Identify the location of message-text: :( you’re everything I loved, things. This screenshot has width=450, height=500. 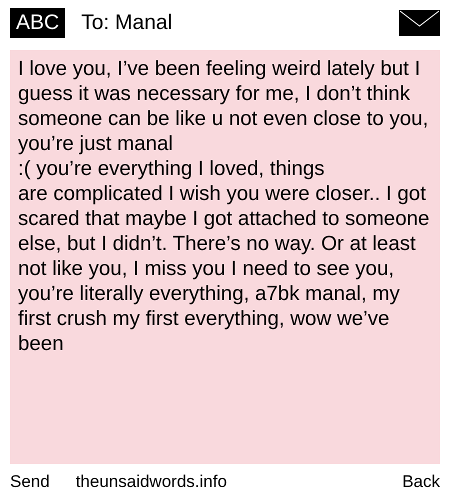
(172, 168).